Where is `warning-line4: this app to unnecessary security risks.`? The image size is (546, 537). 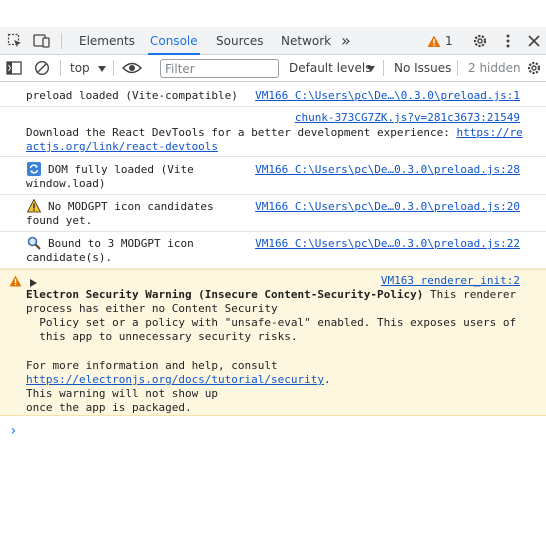 warning-line4: this app to unnecessary security risks. is located at coordinates (162, 336).